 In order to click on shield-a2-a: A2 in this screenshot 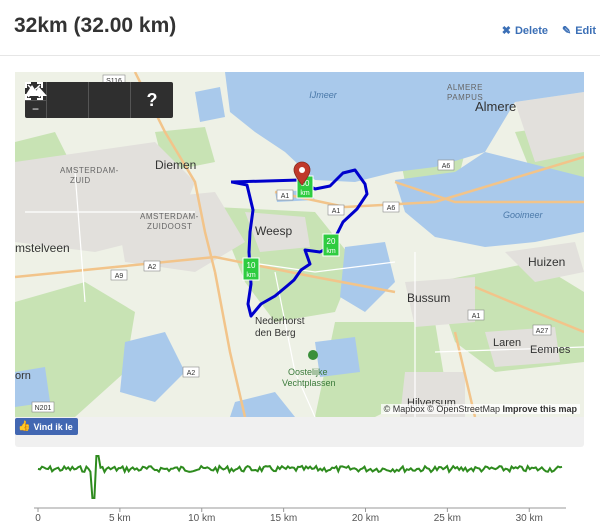, I will do `click(152, 266)`.